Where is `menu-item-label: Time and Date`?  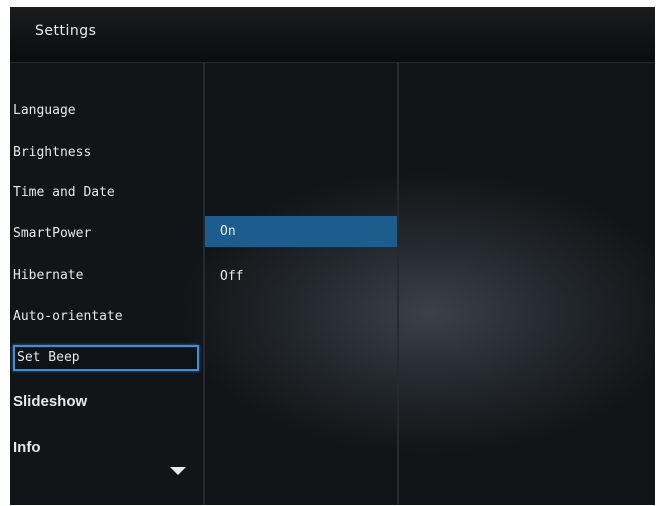 menu-item-label: Time and Date is located at coordinates (64, 192).